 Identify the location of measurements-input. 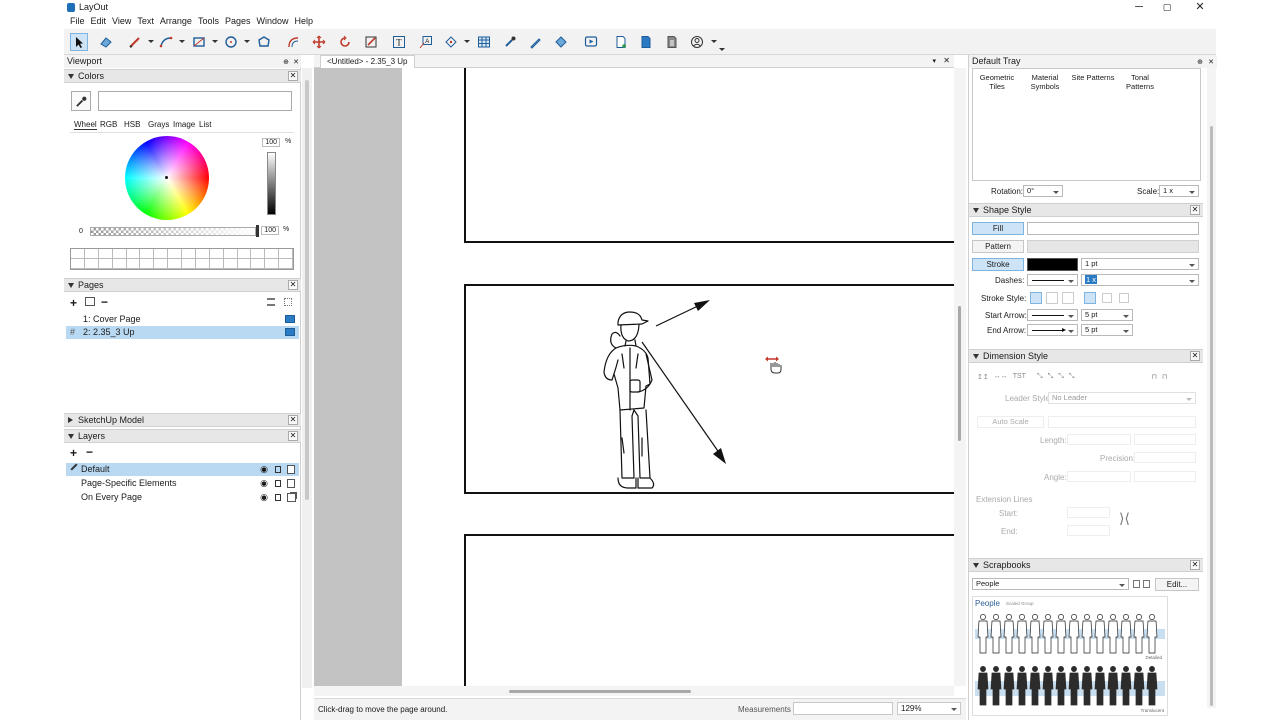
(843, 708).